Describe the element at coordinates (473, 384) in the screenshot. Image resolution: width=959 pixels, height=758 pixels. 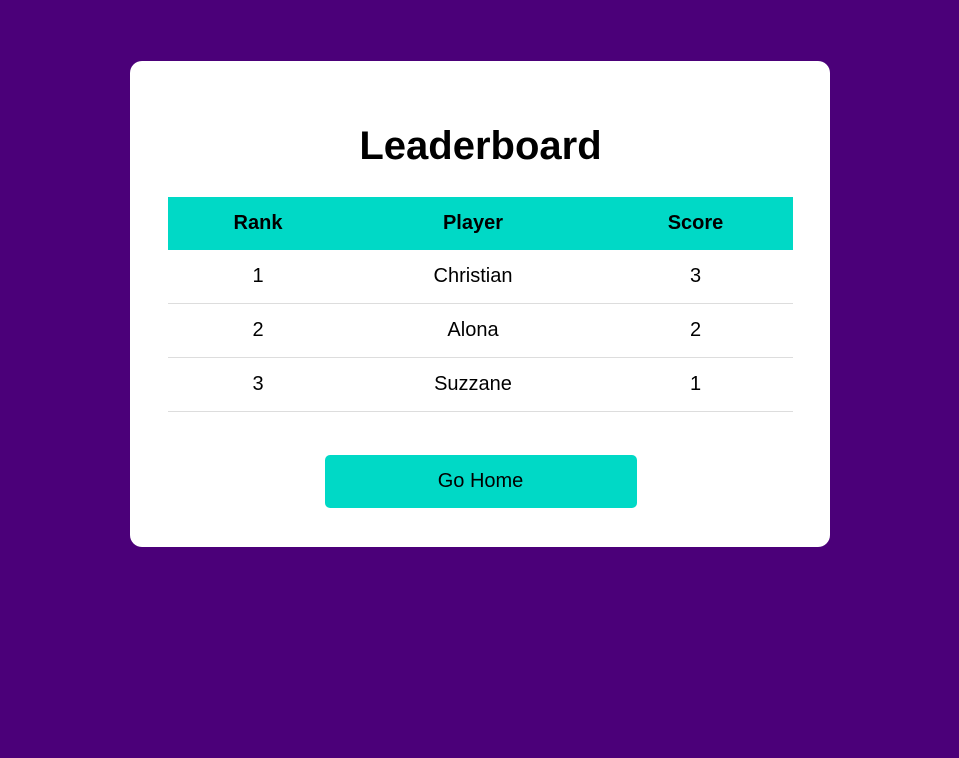
I see `player-cell: Suzzane` at that location.